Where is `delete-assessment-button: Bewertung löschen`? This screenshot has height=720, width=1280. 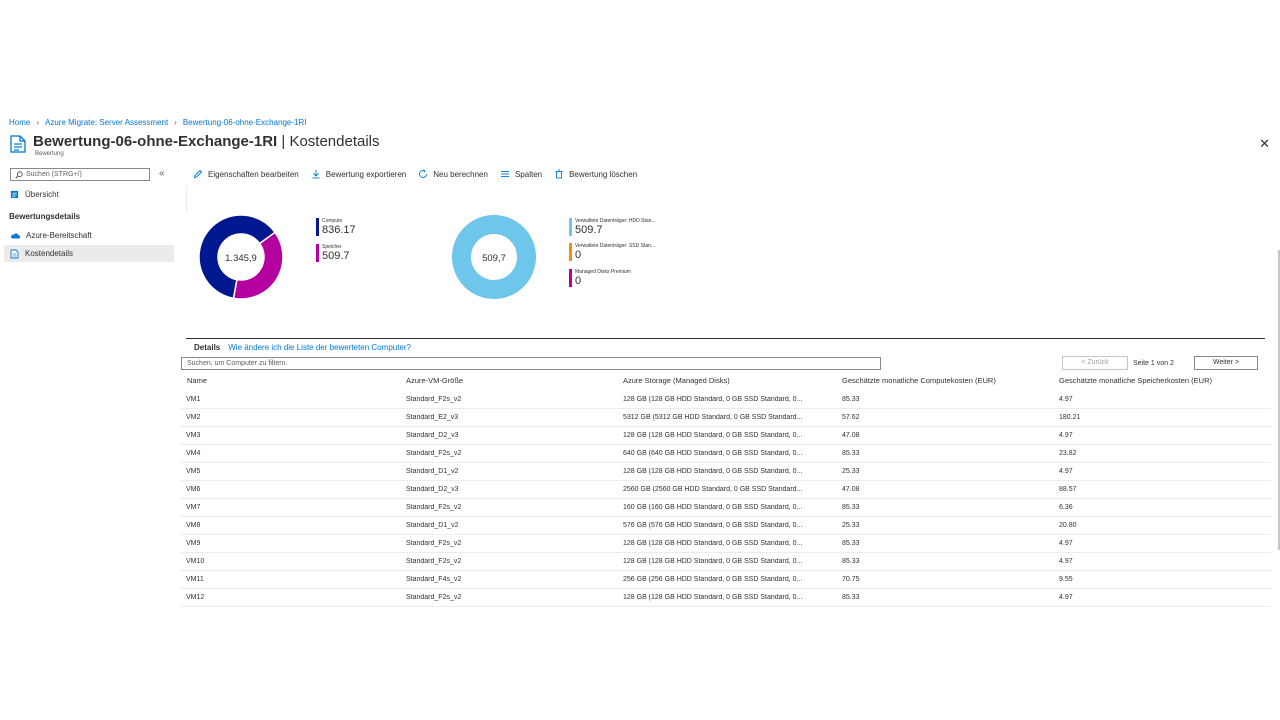 delete-assessment-button: Bewertung löschen is located at coordinates (595, 174).